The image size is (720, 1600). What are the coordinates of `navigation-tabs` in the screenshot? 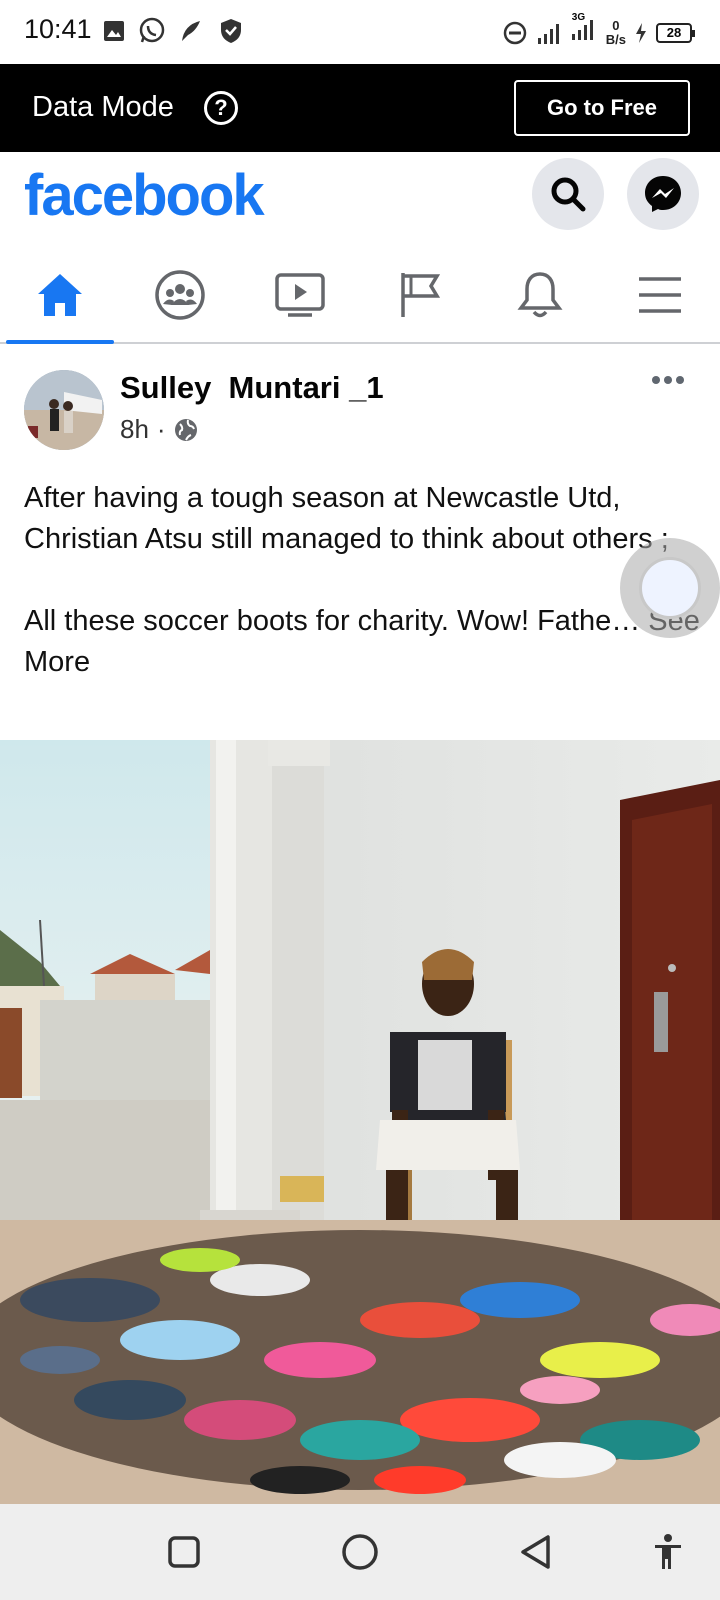 It's located at (360, 296).